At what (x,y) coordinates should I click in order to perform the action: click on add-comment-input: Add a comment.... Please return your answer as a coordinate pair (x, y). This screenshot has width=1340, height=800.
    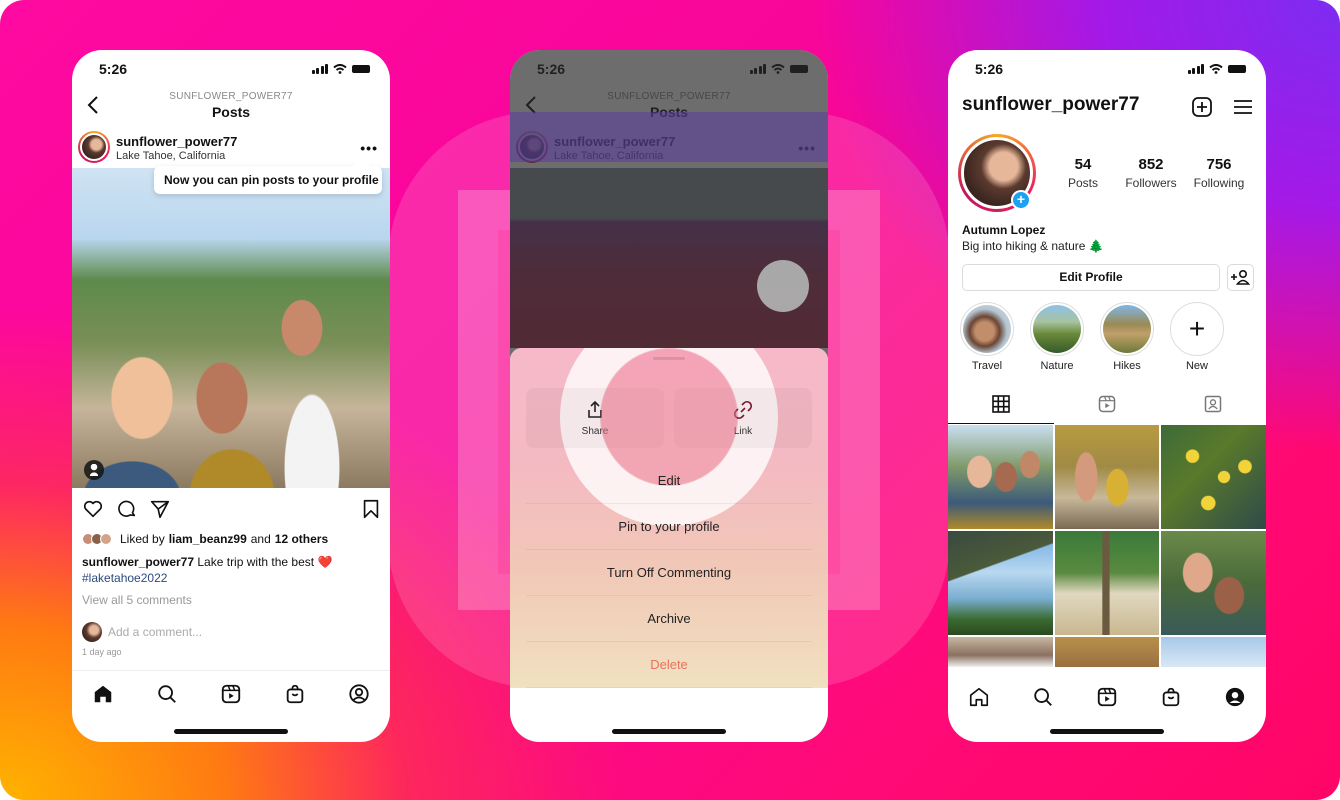
    Looking at the image, I should click on (155, 632).